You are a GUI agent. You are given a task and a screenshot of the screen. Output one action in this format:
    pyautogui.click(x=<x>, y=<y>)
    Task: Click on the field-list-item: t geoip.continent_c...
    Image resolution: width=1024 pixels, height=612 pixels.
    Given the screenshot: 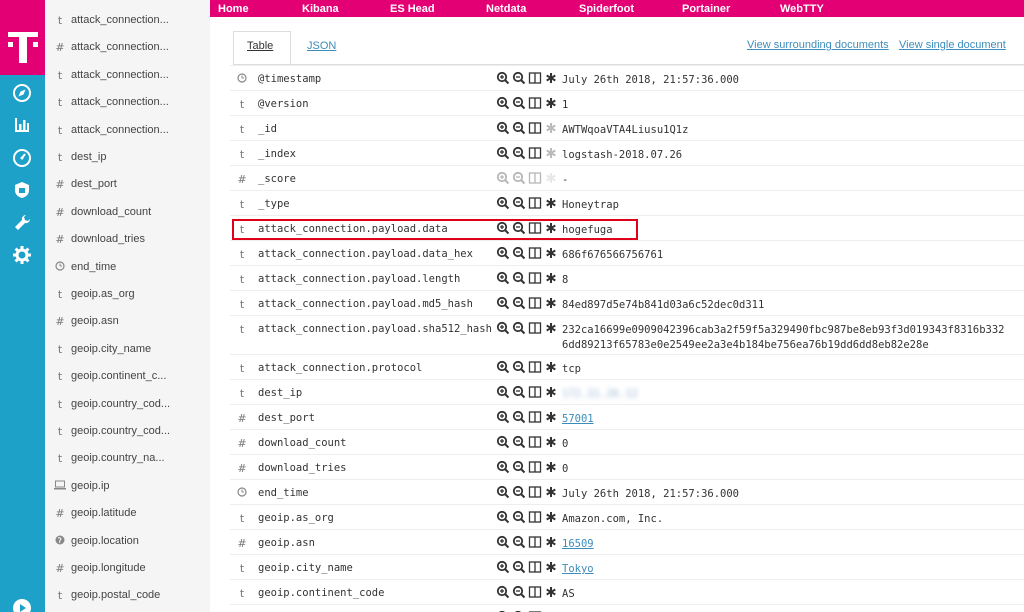 What is the action you would take?
    pyautogui.click(x=127, y=377)
    